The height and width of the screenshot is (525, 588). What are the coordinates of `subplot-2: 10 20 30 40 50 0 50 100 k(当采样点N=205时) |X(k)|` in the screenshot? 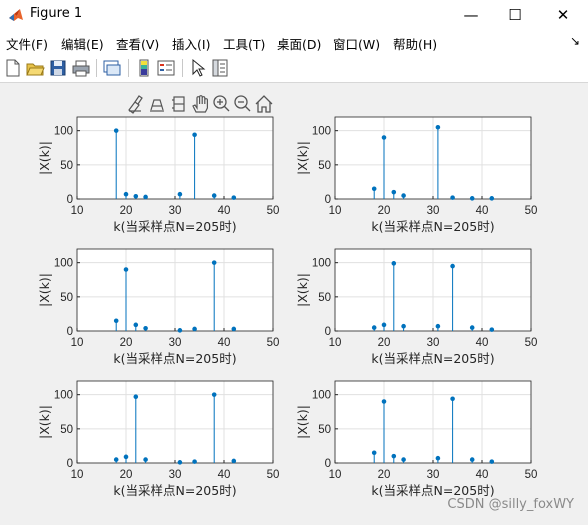 It's located at (416, 175).